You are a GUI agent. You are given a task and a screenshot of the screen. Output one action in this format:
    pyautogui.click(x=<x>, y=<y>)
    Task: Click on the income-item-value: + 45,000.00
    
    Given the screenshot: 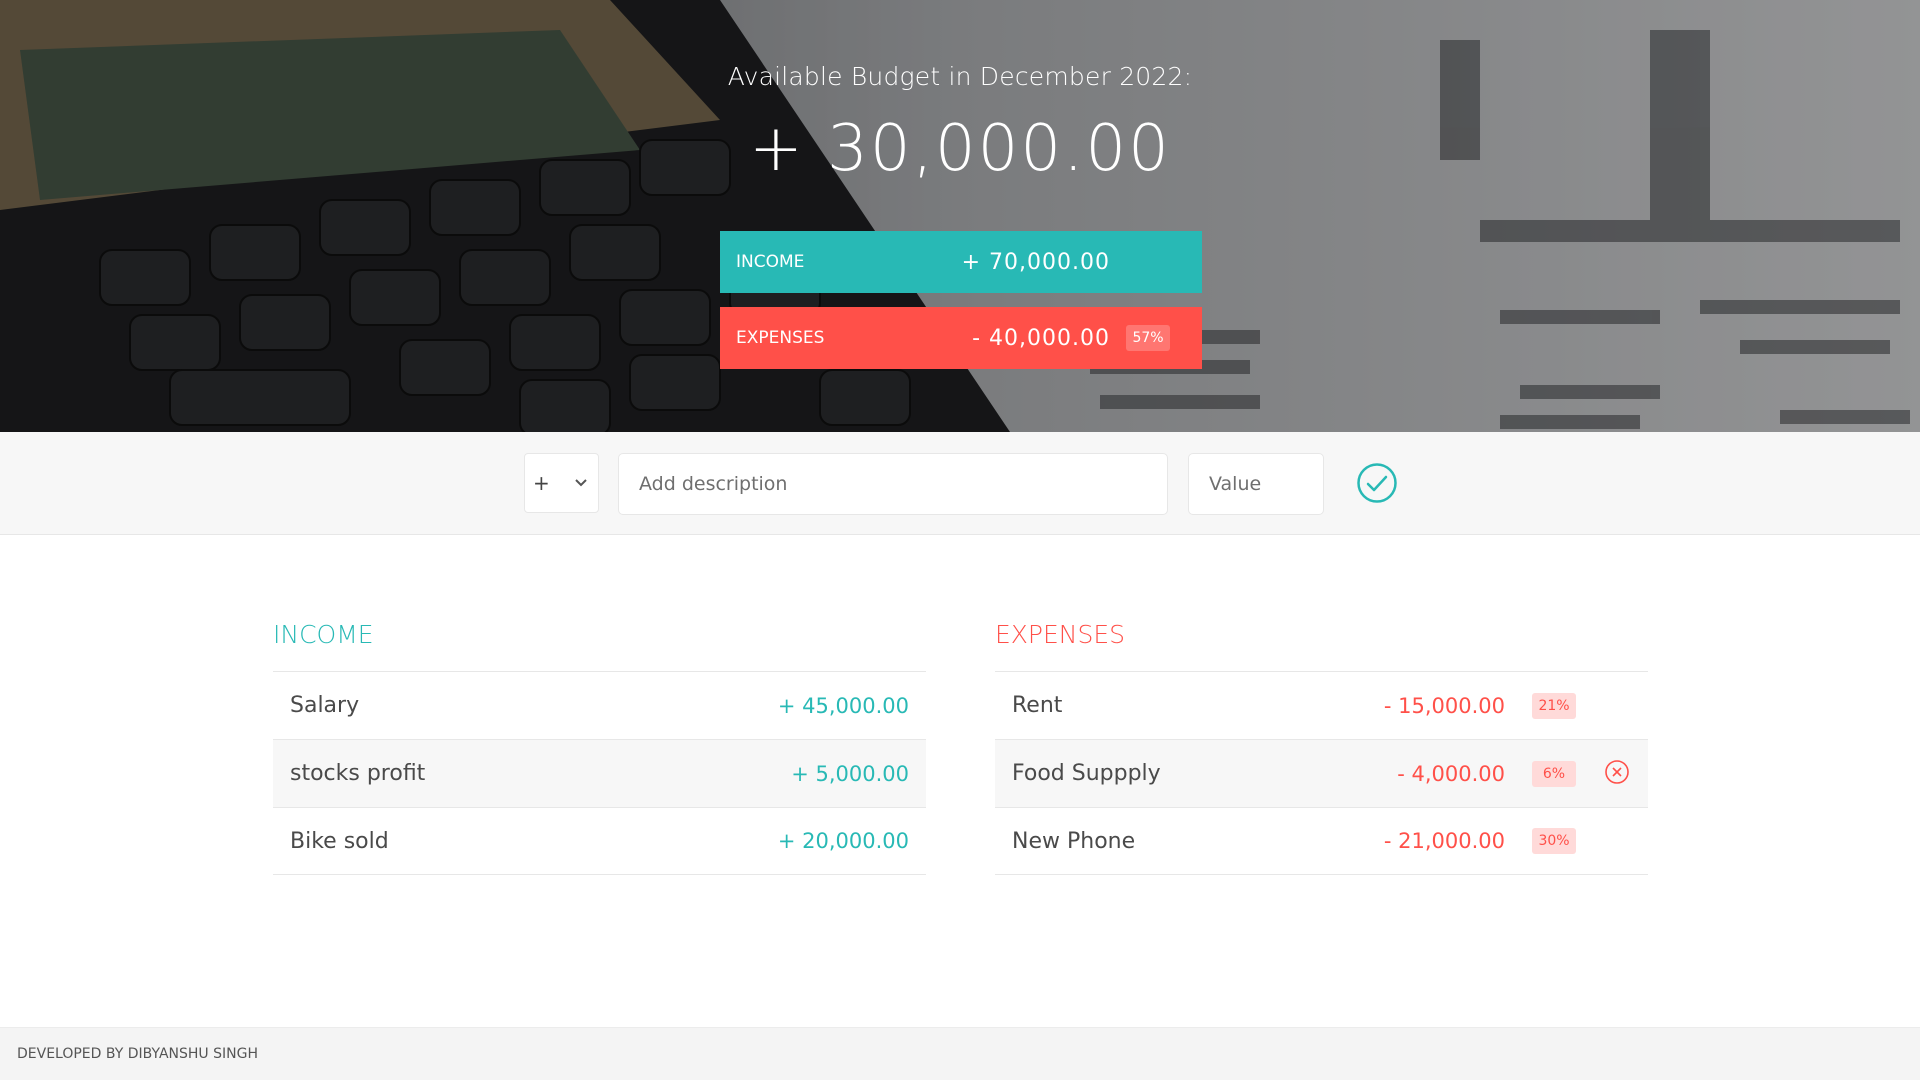 What is the action you would take?
    pyautogui.click(x=843, y=705)
    